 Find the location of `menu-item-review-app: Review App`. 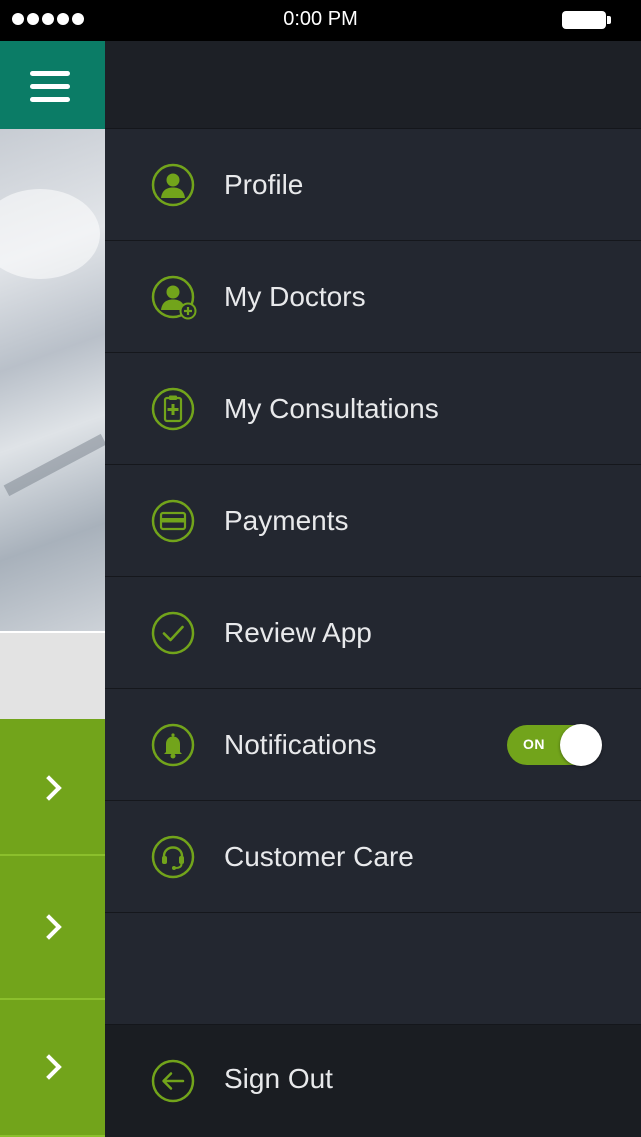

menu-item-review-app: Review App is located at coordinates (373, 633).